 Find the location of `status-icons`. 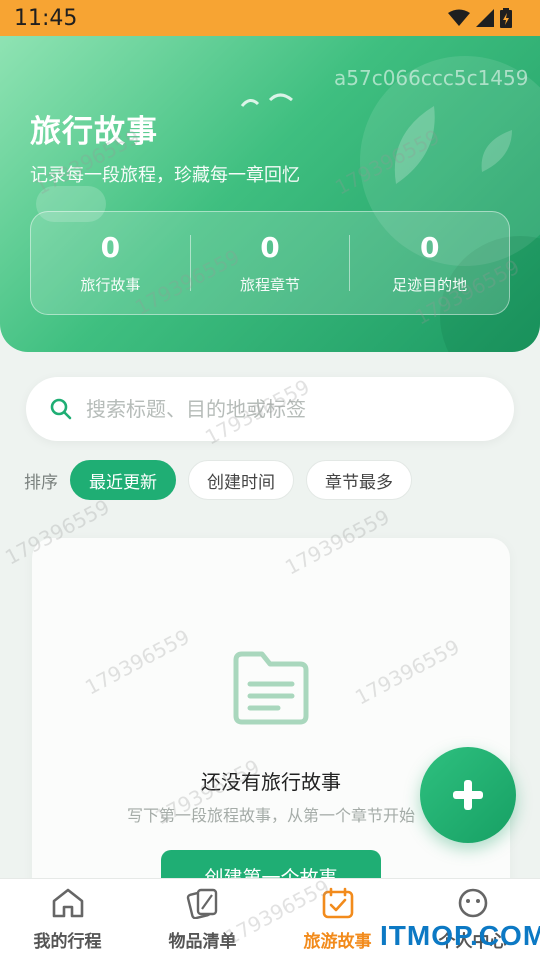

status-icons is located at coordinates (480, 18).